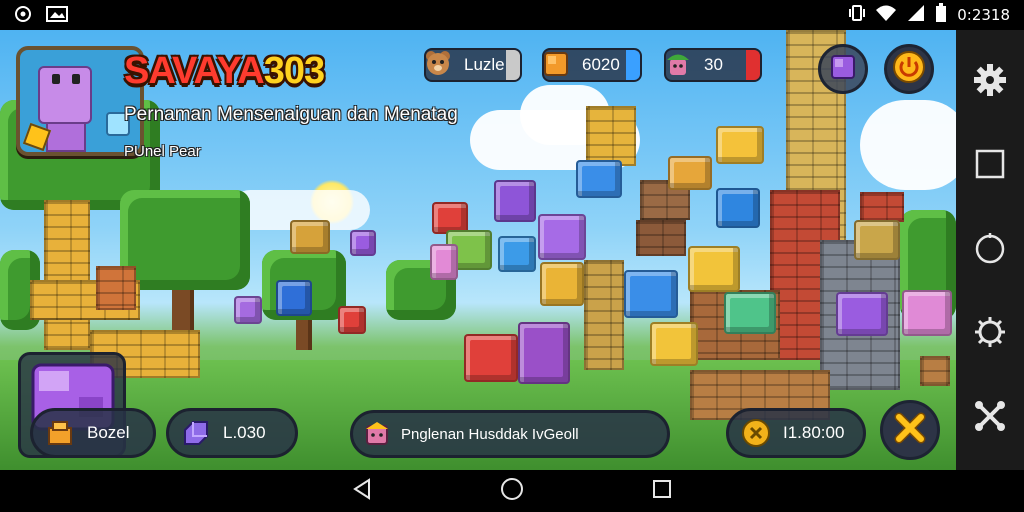 Image resolution: width=1024 pixels, height=512 pixels. I want to click on gold-block-pillar, so click(67, 275).